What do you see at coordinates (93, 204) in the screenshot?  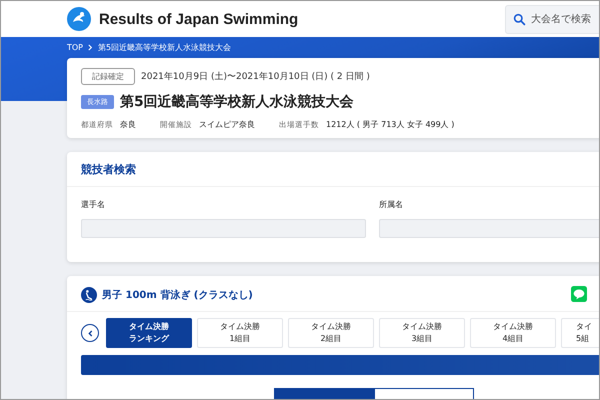 I see `field-label: 選手名` at bounding box center [93, 204].